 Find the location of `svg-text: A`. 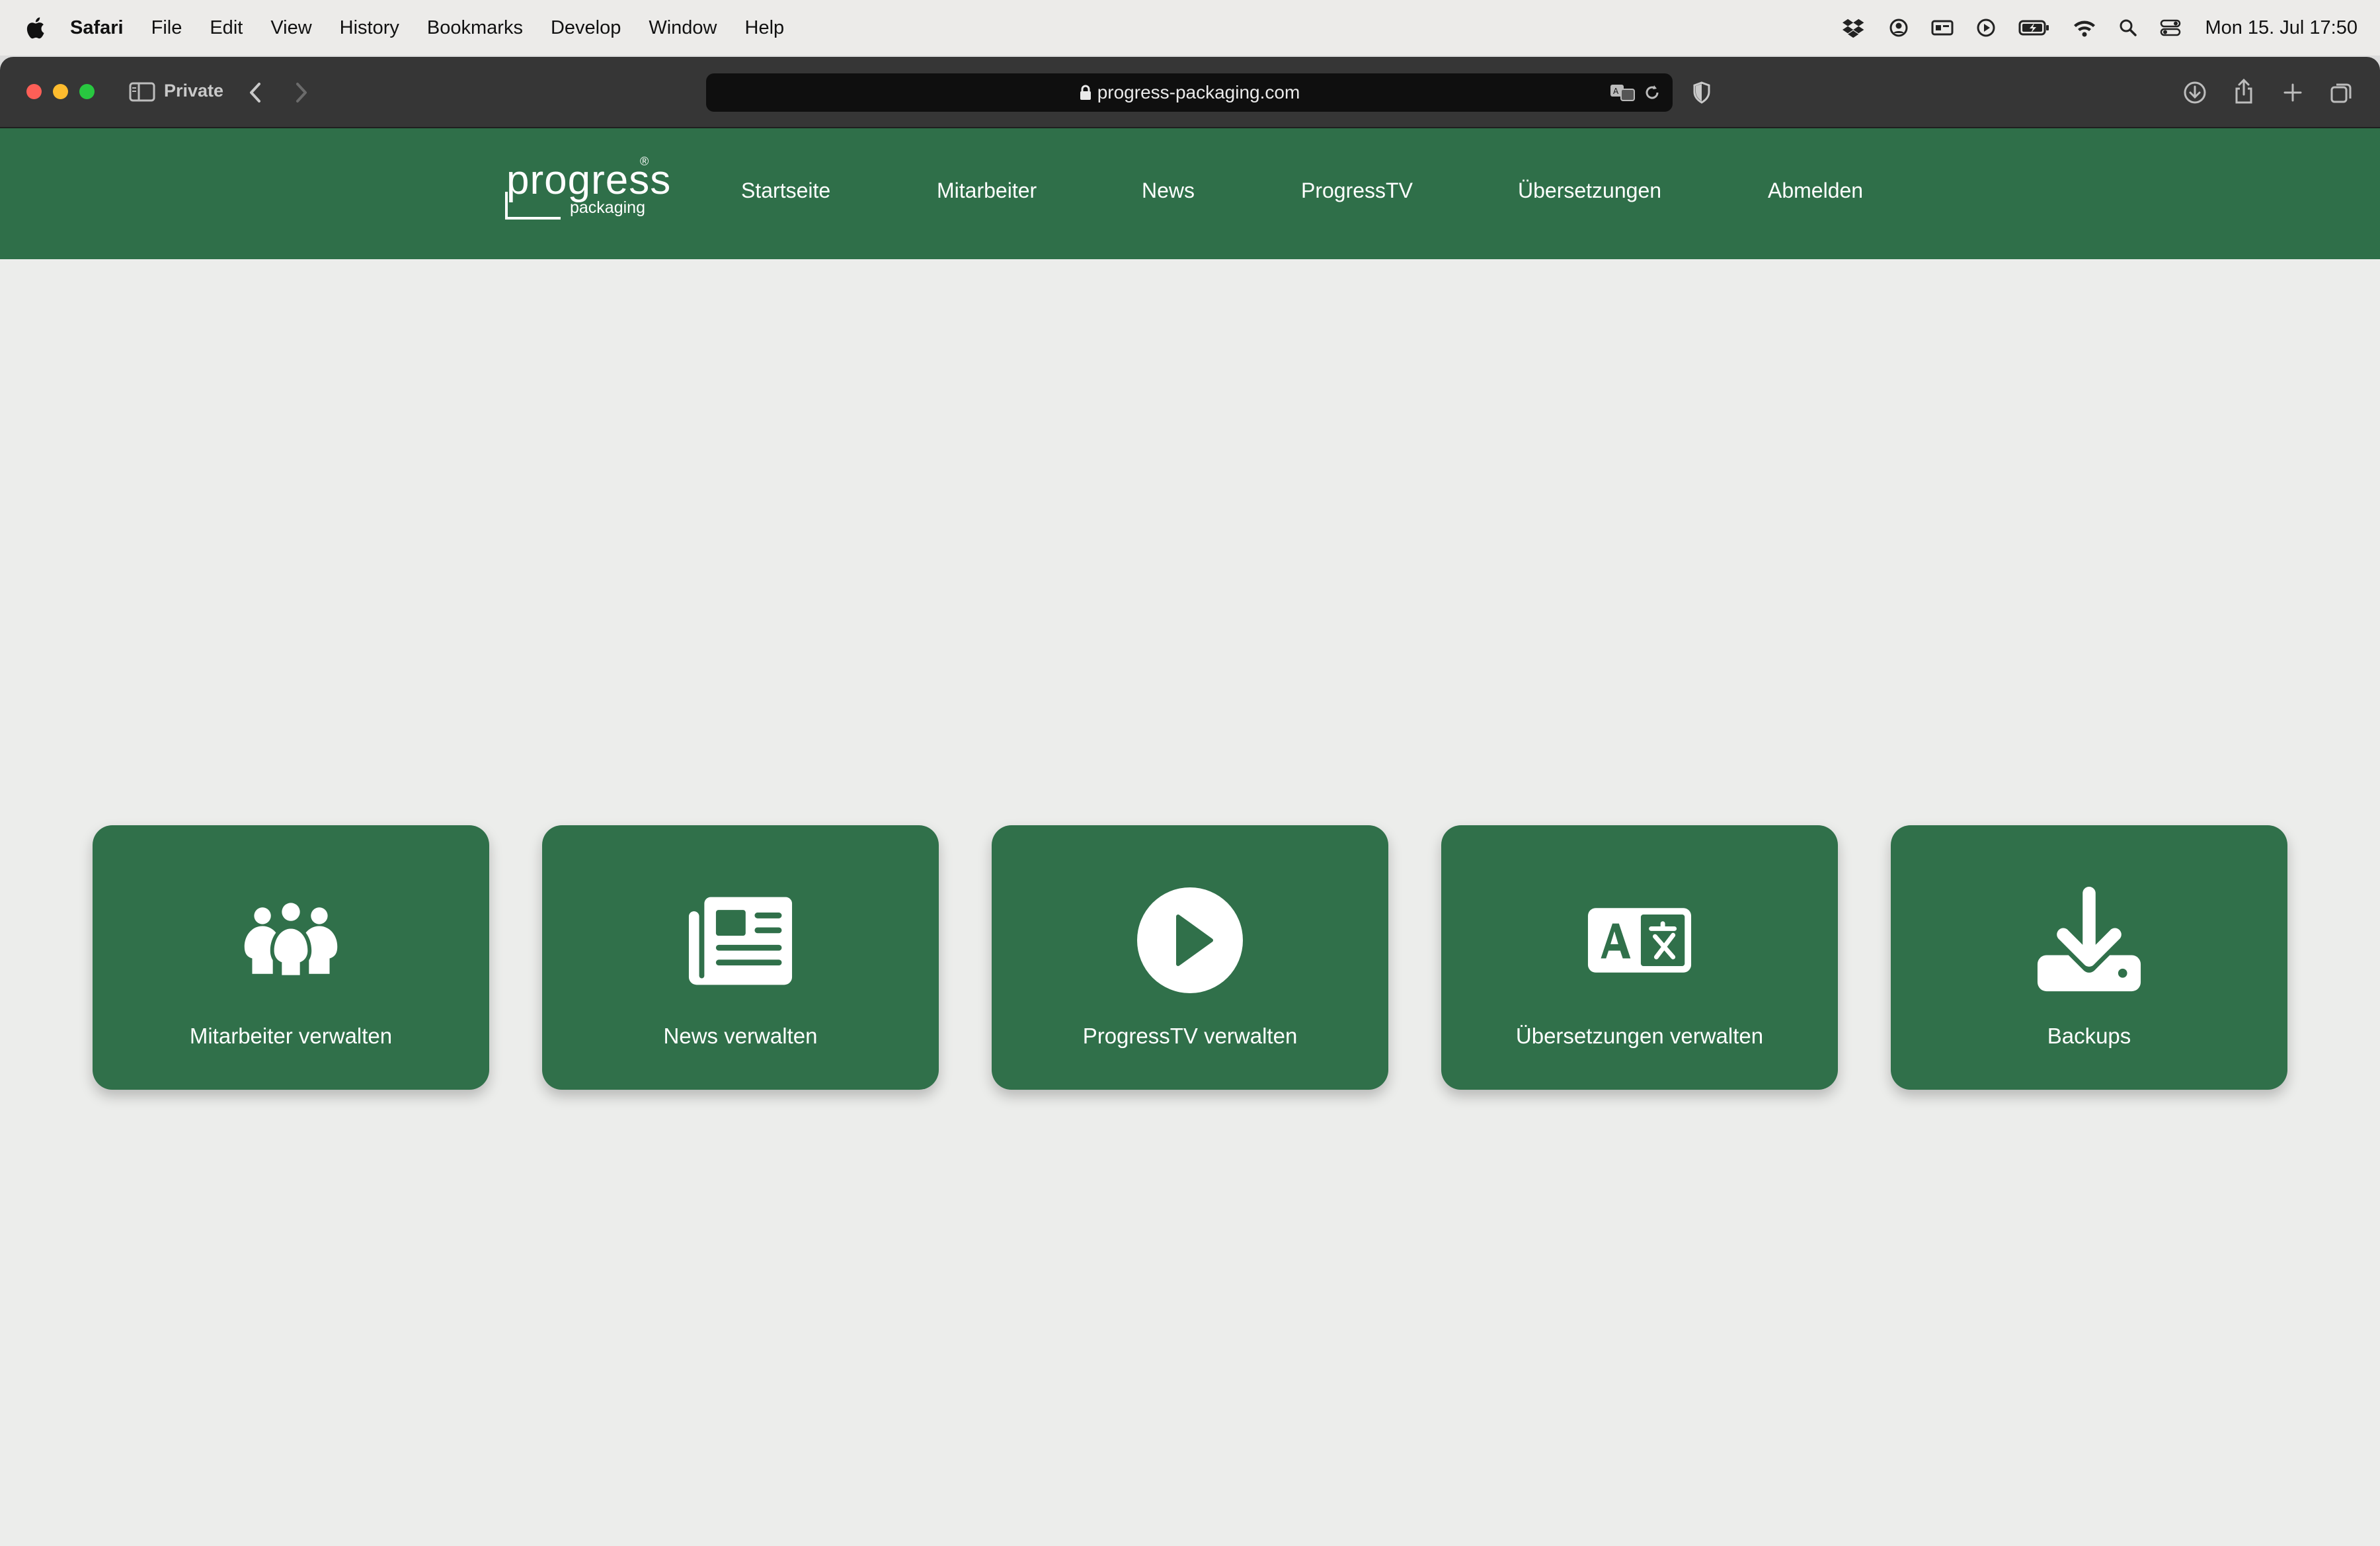

svg-text: A is located at coordinates (1616, 91).